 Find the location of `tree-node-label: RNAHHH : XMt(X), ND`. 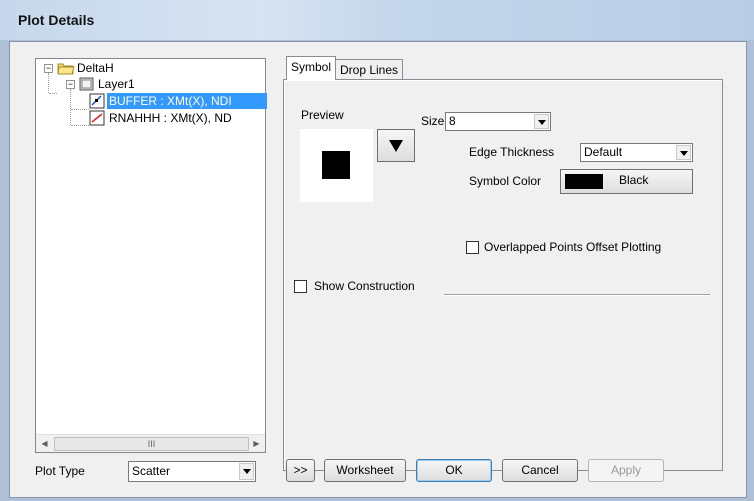

tree-node-label: RNAHHH : XMt(X), ND is located at coordinates (170, 118).